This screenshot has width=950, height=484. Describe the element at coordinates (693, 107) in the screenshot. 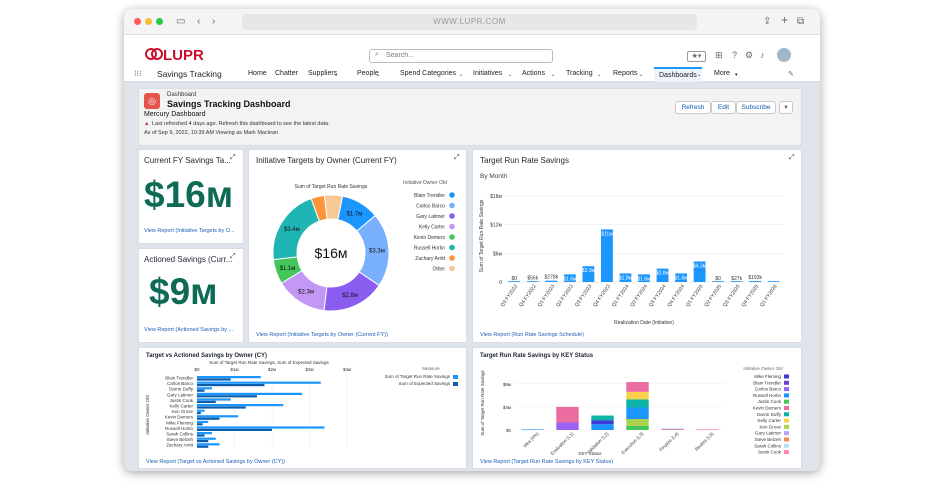

I see `refresh-button: Refresh` at that location.